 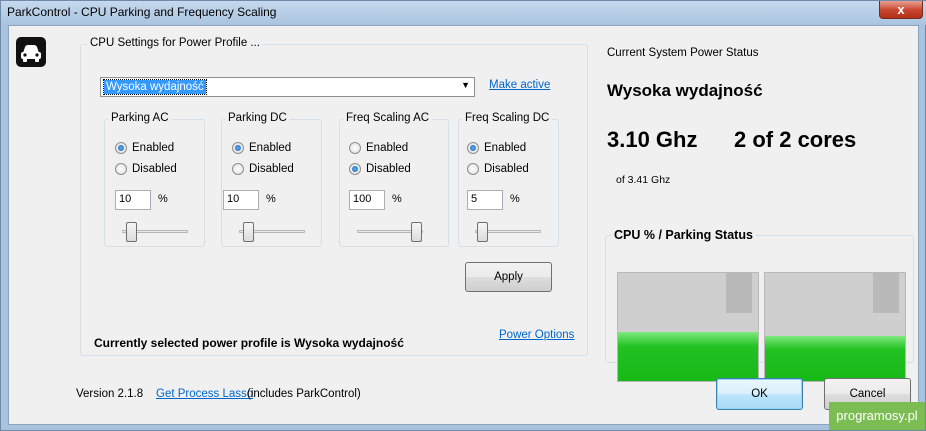 I want to click on process-lasso-link: Get Process Lasso, so click(x=204, y=394).